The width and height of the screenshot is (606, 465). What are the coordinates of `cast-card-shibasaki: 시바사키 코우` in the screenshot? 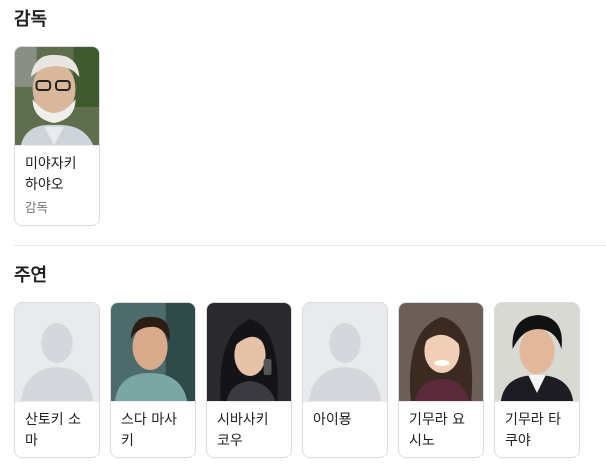 It's located at (249, 380).